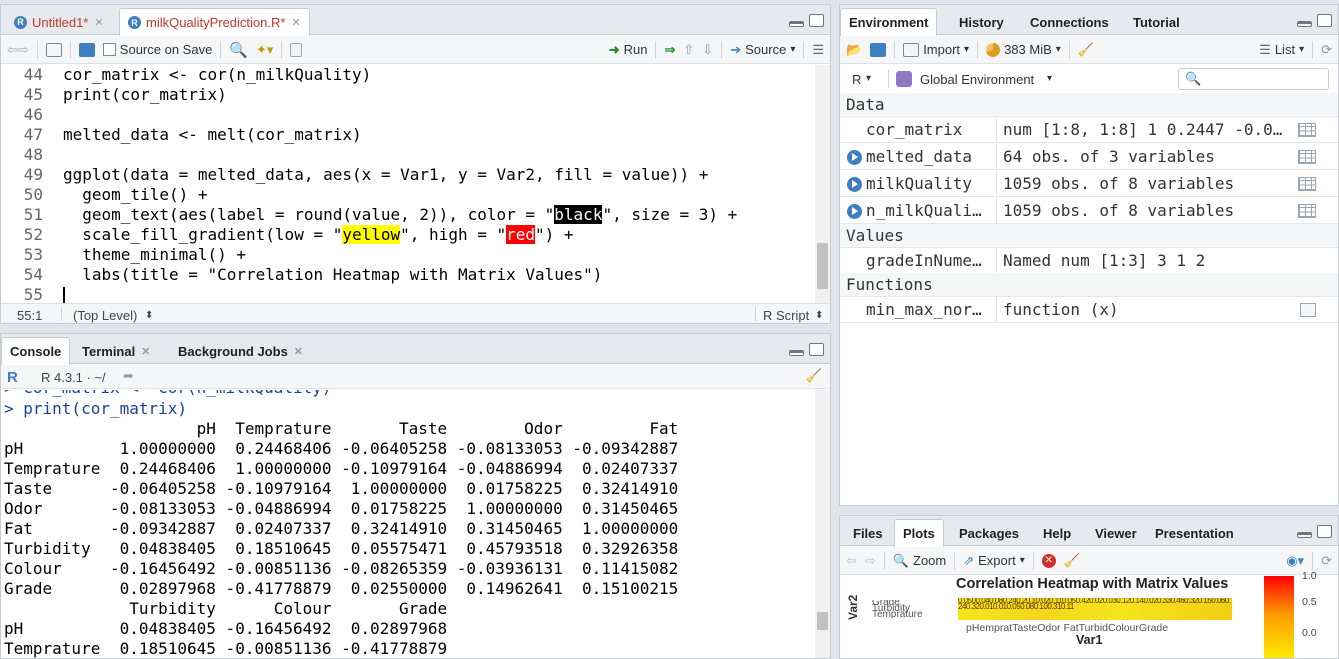  What do you see at coordinates (919, 561) in the screenshot?
I see `zoom-button: 🔍 Zoom` at bounding box center [919, 561].